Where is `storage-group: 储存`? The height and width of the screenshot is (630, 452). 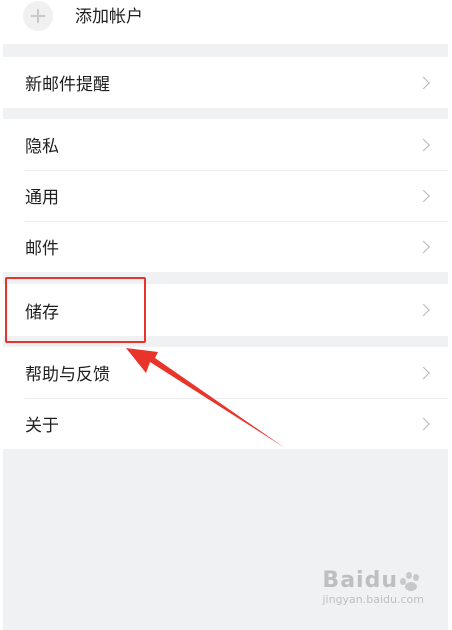
storage-group: 储存 is located at coordinates (225, 310).